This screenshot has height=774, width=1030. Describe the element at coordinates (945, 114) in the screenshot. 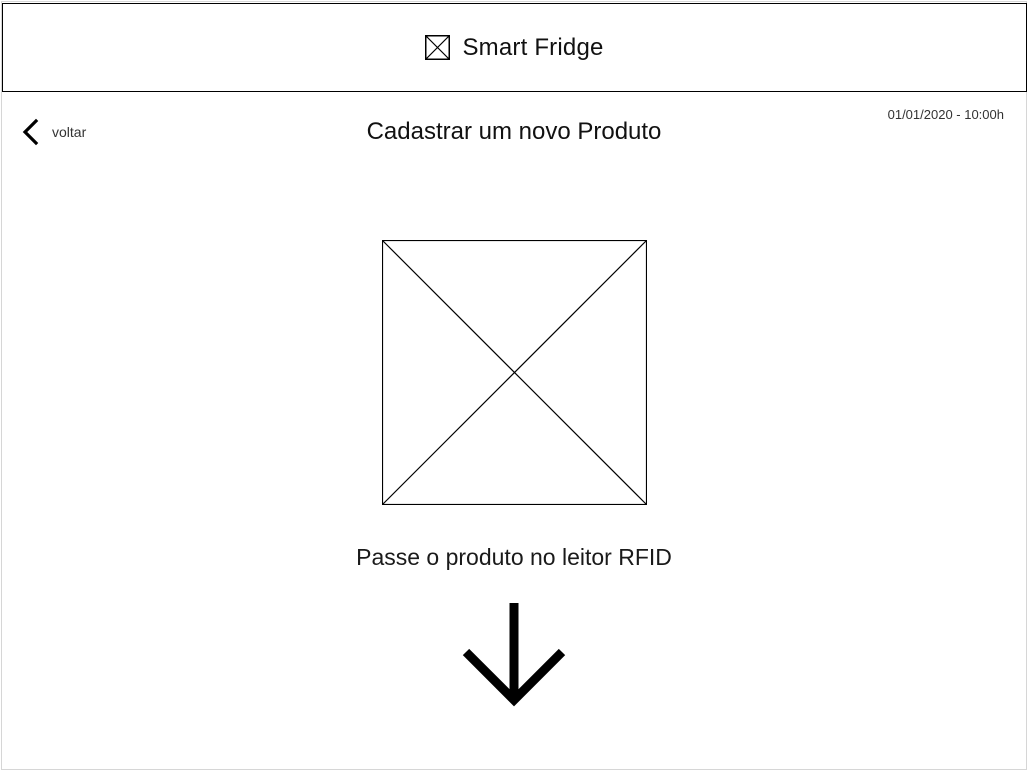

I see `datetime-label: 01/01/2020 - 10:00h` at that location.